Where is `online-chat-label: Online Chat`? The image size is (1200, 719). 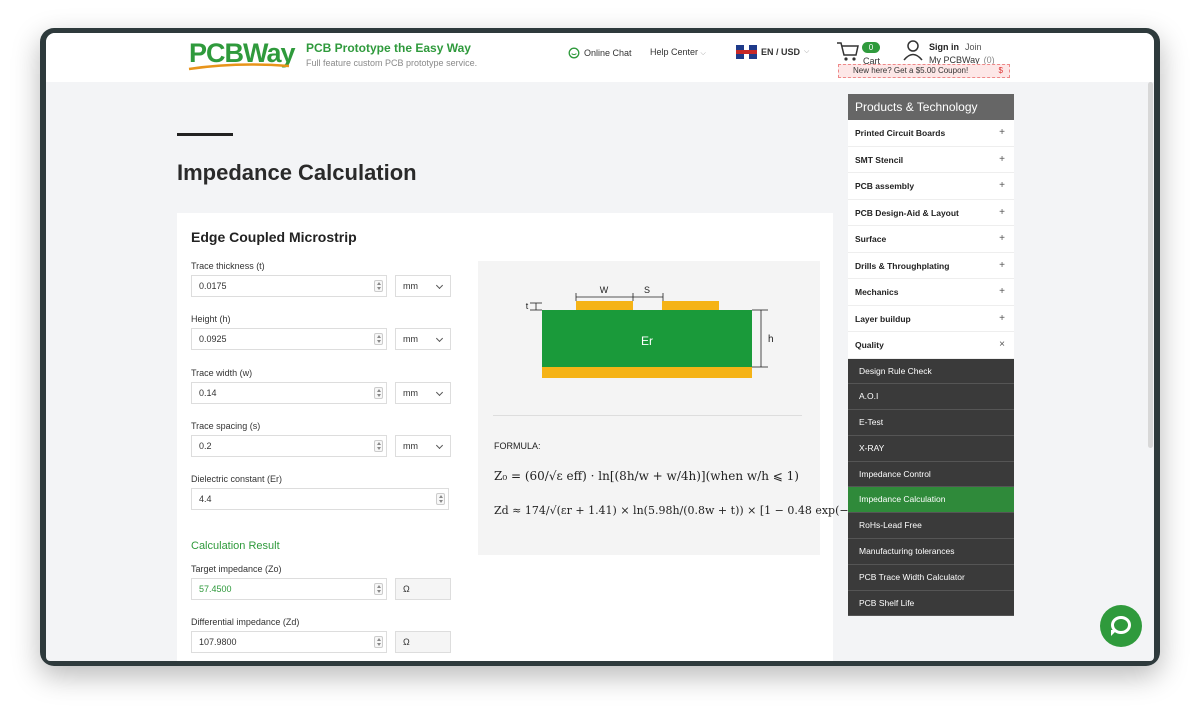
online-chat-label: Online Chat is located at coordinates (608, 53).